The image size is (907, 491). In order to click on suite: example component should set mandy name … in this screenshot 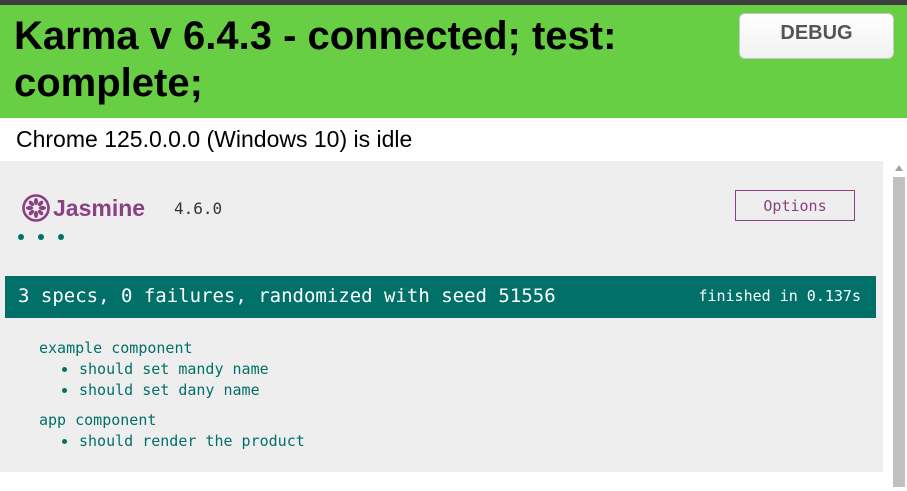, I will do `click(172, 369)`.